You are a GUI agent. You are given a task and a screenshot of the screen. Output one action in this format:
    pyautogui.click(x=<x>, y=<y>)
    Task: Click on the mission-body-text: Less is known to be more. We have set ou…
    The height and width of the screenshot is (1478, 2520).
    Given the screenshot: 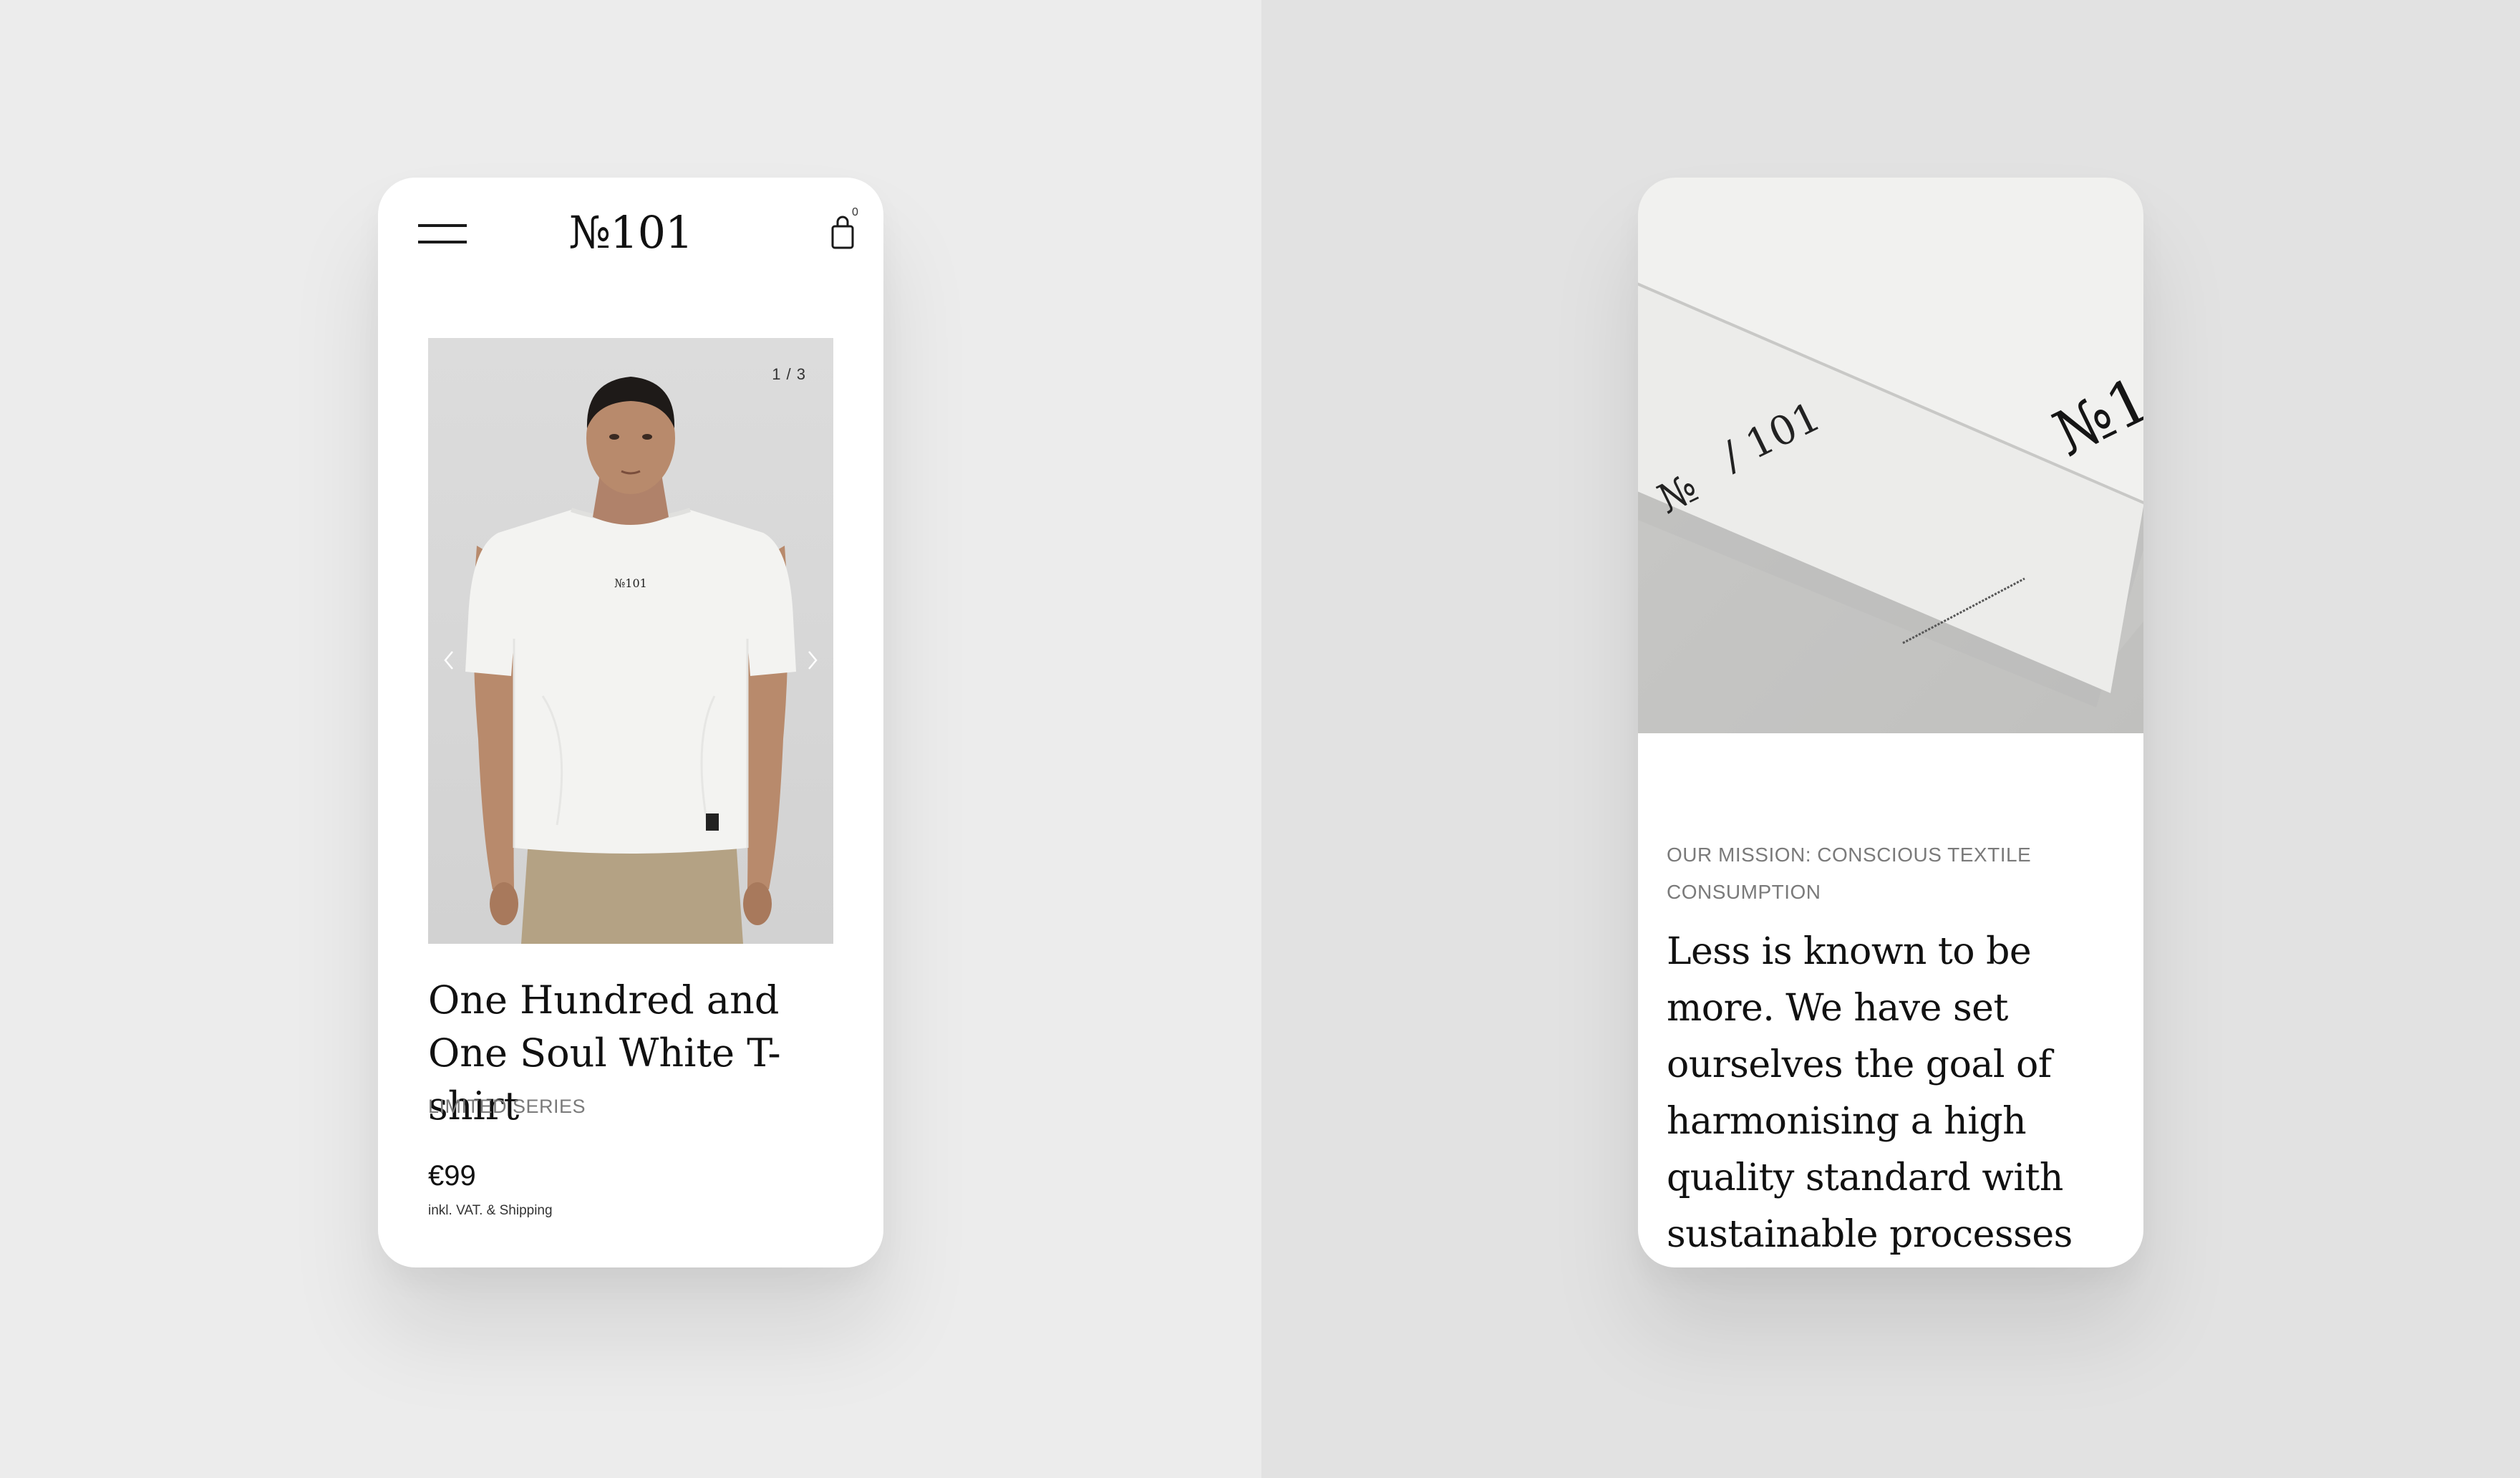 What is the action you would take?
    pyautogui.click(x=1870, y=1093)
    